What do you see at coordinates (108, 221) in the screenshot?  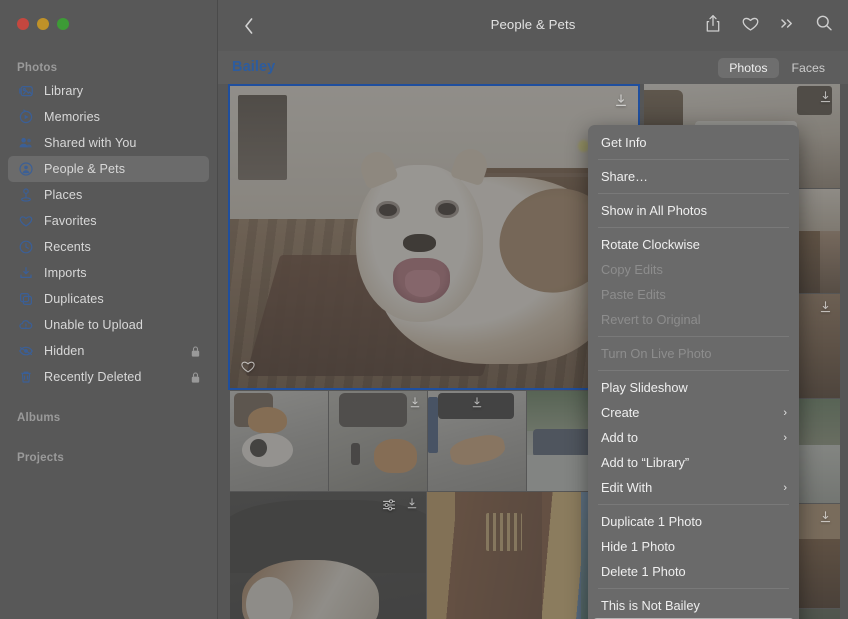 I see `sidebar-item-favorites: Favorites` at bounding box center [108, 221].